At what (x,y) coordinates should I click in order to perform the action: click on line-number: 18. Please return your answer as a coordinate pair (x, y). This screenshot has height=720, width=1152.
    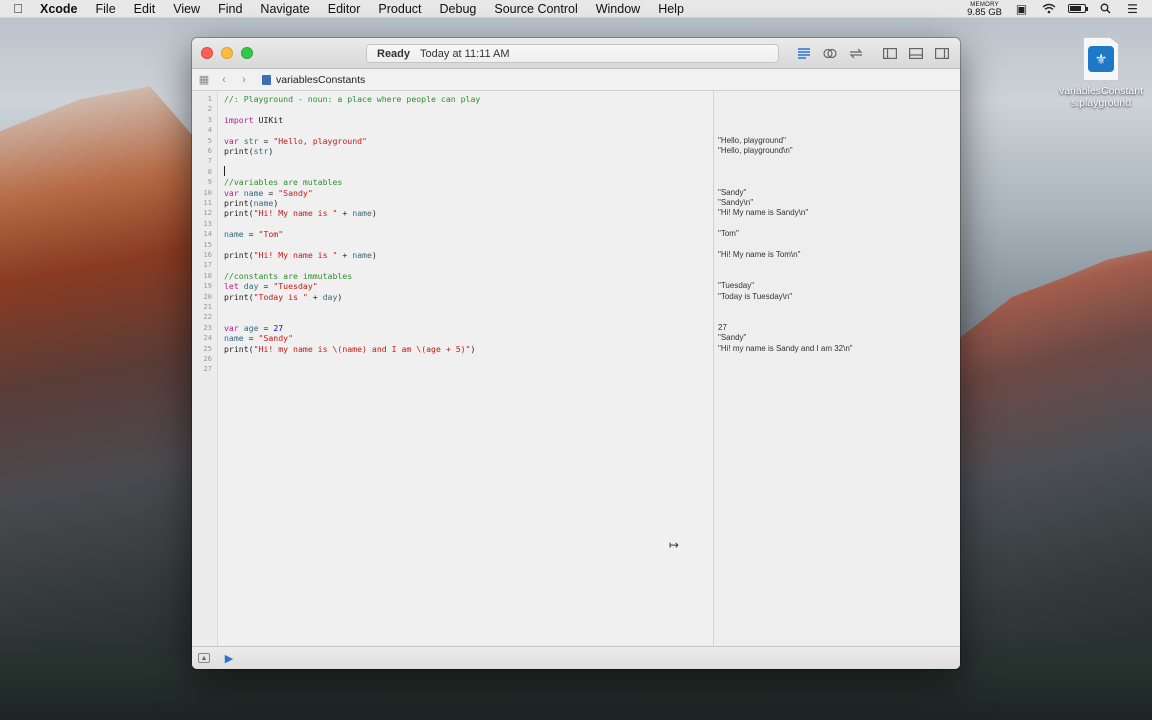
    Looking at the image, I should click on (207, 275).